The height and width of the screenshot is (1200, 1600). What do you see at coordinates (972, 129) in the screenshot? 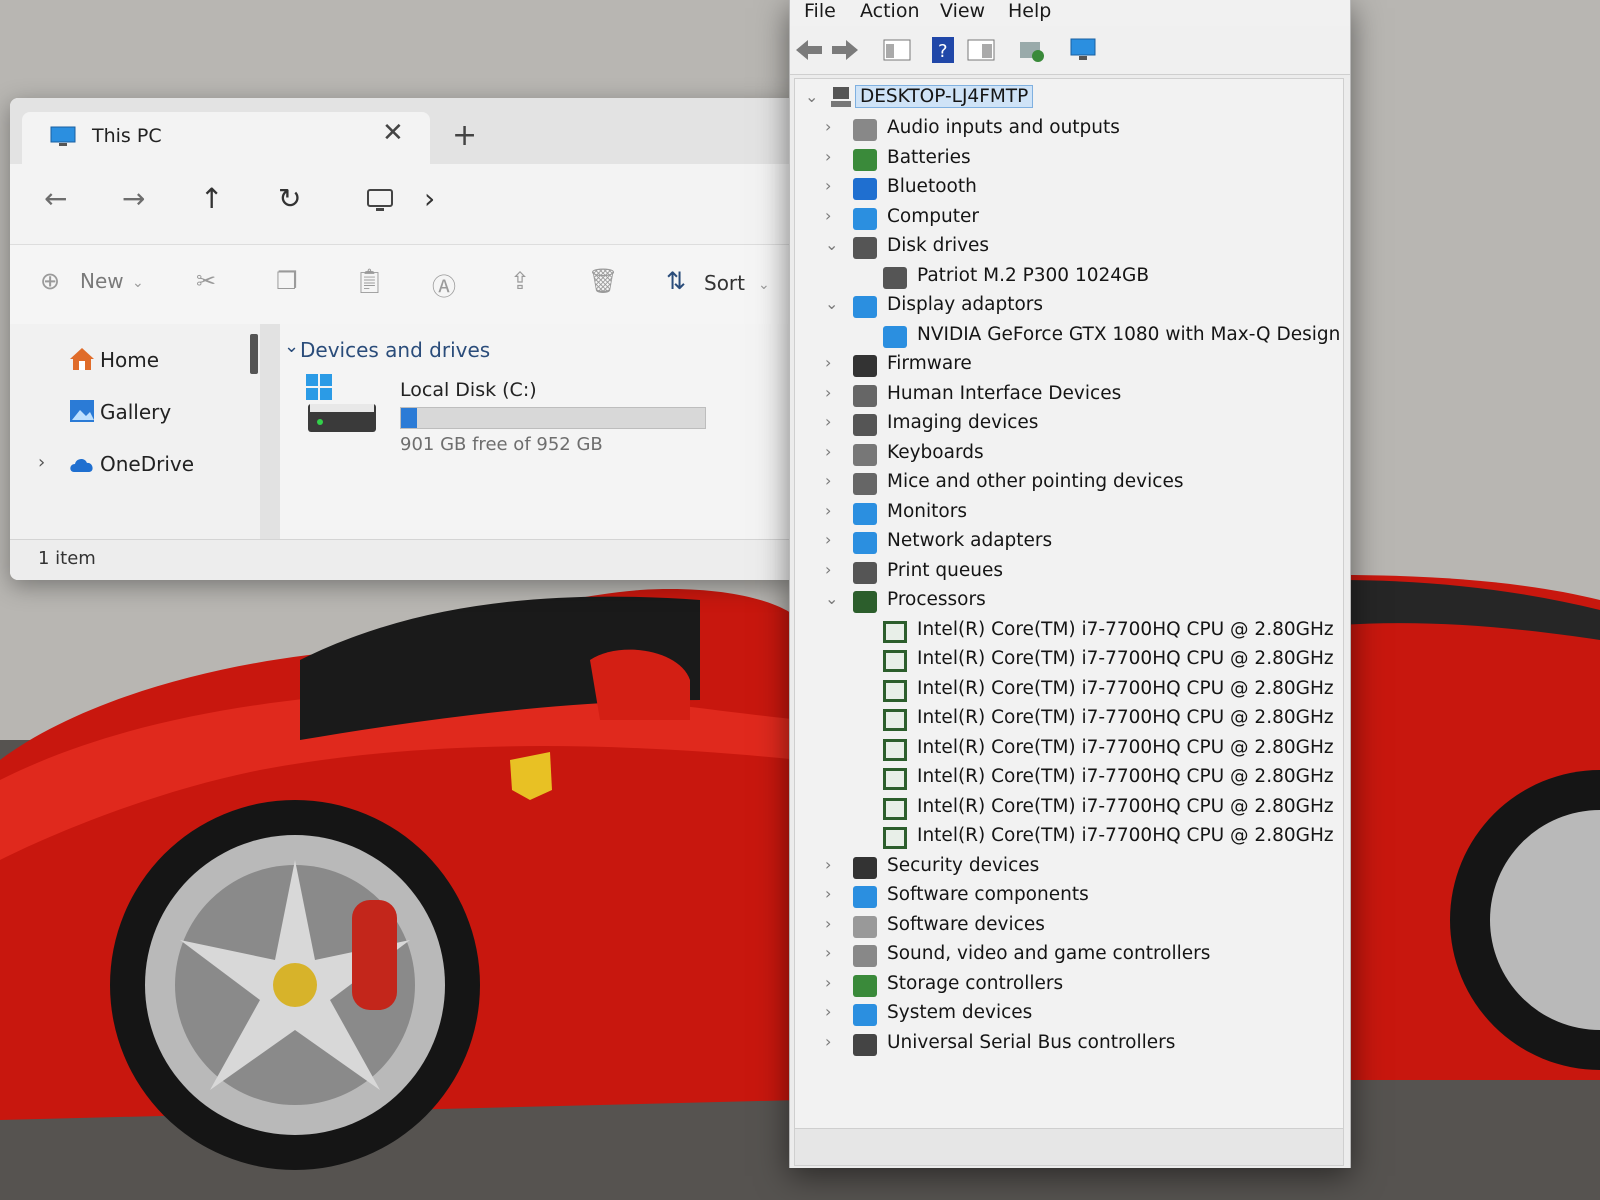
I see `device-category: › Audio inputs and outputs` at bounding box center [972, 129].